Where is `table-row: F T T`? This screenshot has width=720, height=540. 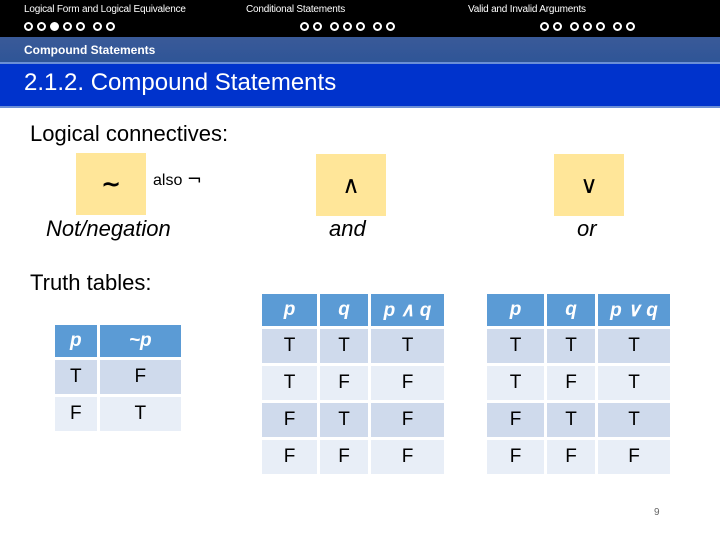 table-row: F T T is located at coordinates (578, 420).